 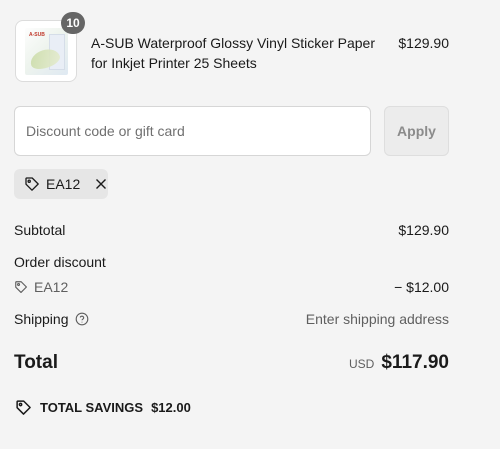 What do you see at coordinates (231, 287) in the screenshot?
I see `discount-code-row: EA12 − $12.00` at bounding box center [231, 287].